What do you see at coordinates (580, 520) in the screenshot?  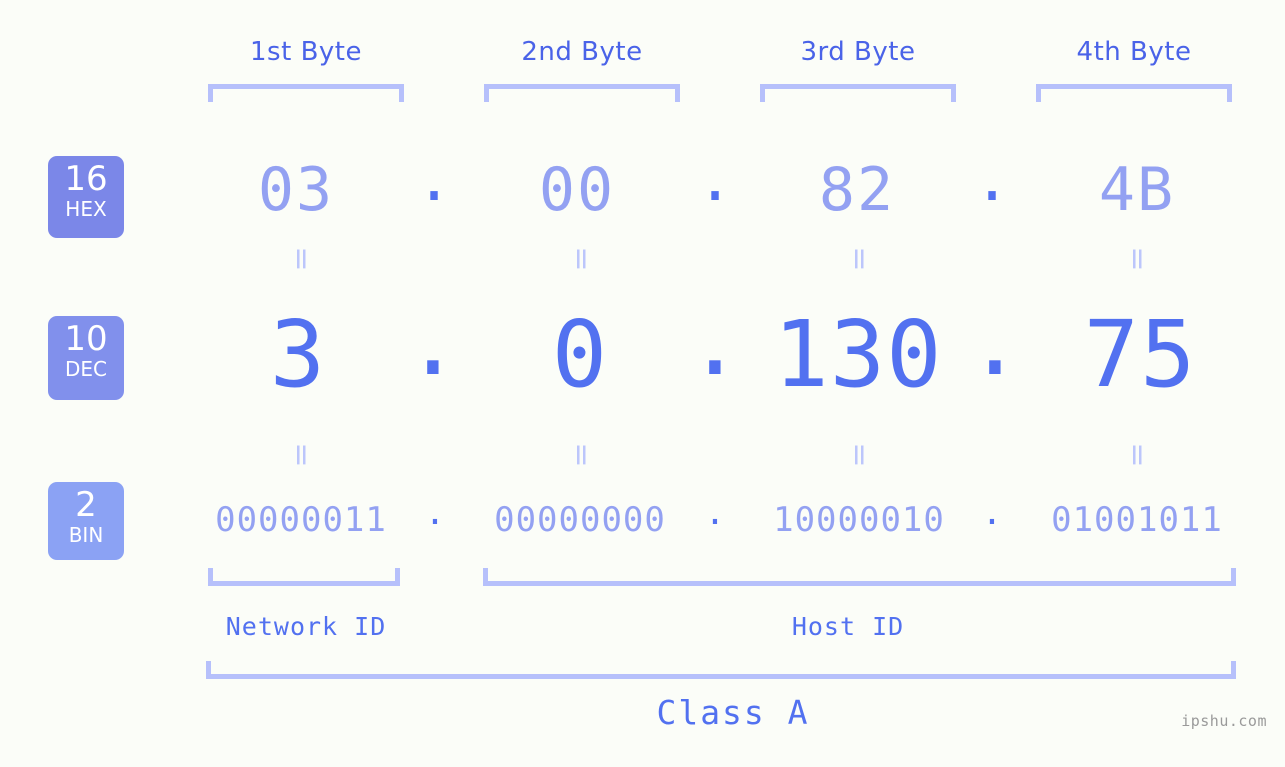 I see `bin-byte-2: 00000000` at bounding box center [580, 520].